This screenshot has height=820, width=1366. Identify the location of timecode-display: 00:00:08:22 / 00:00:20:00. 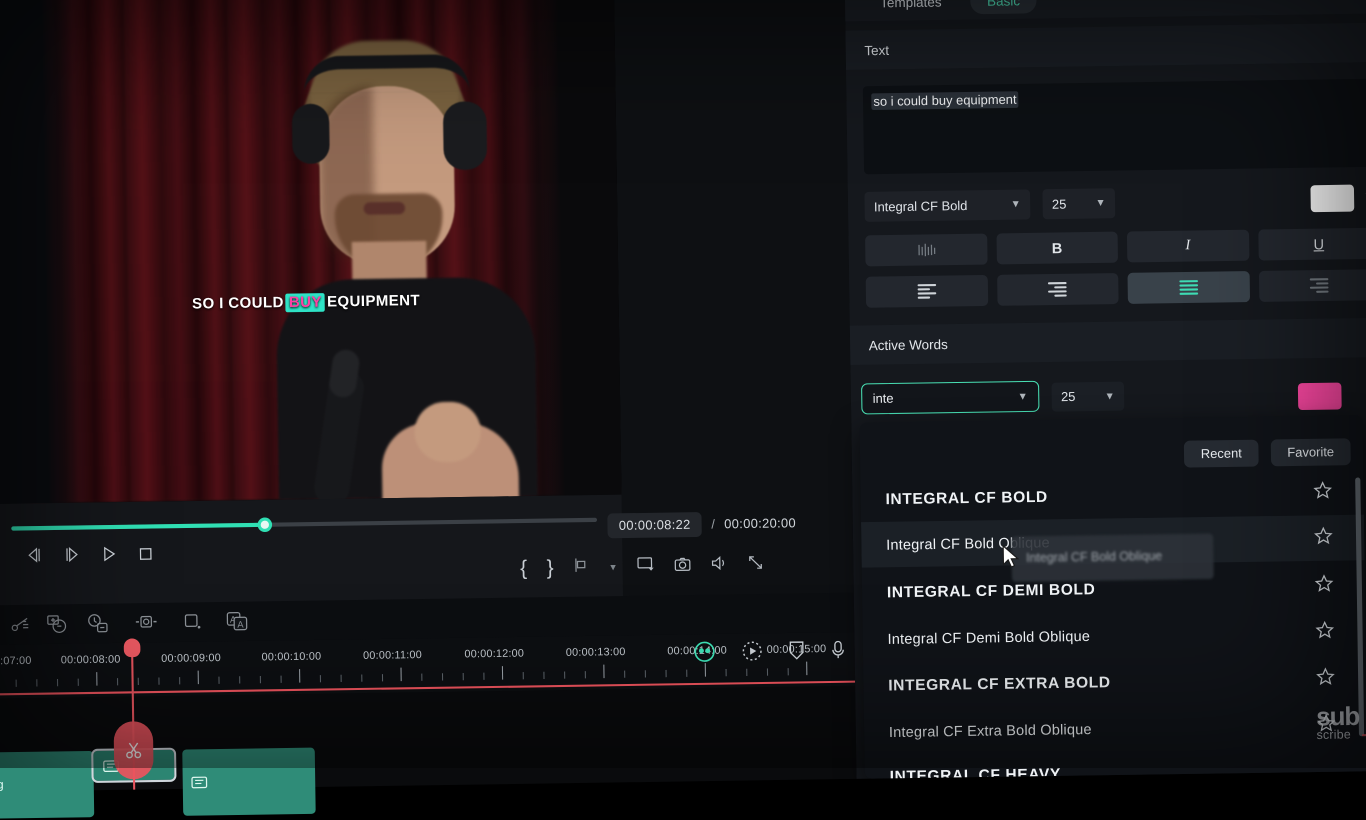
(701, 525).